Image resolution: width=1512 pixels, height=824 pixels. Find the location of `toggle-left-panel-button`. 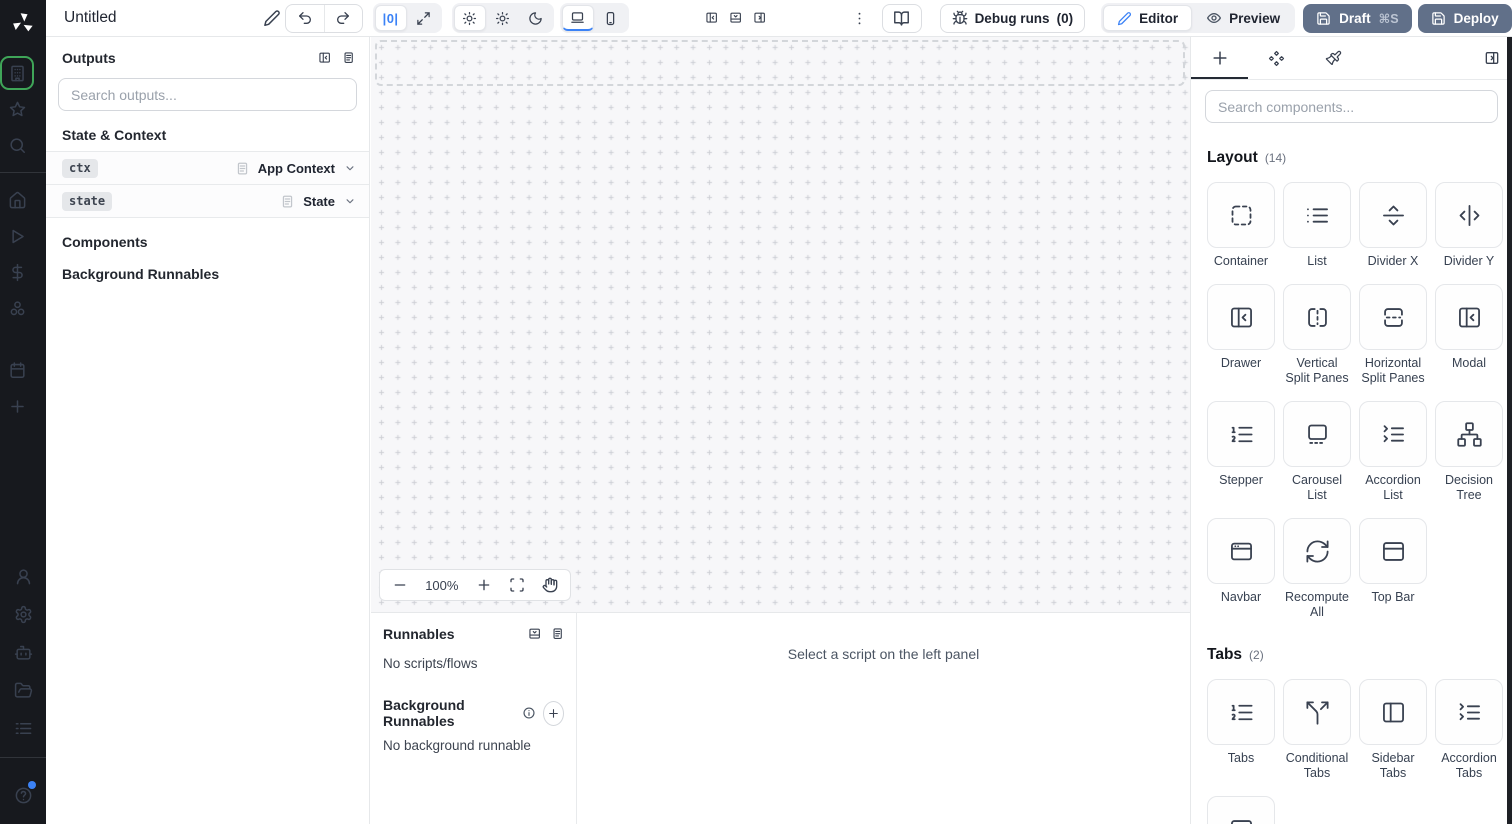

toggle-left-panel-button is located at coordinates (711, 17).